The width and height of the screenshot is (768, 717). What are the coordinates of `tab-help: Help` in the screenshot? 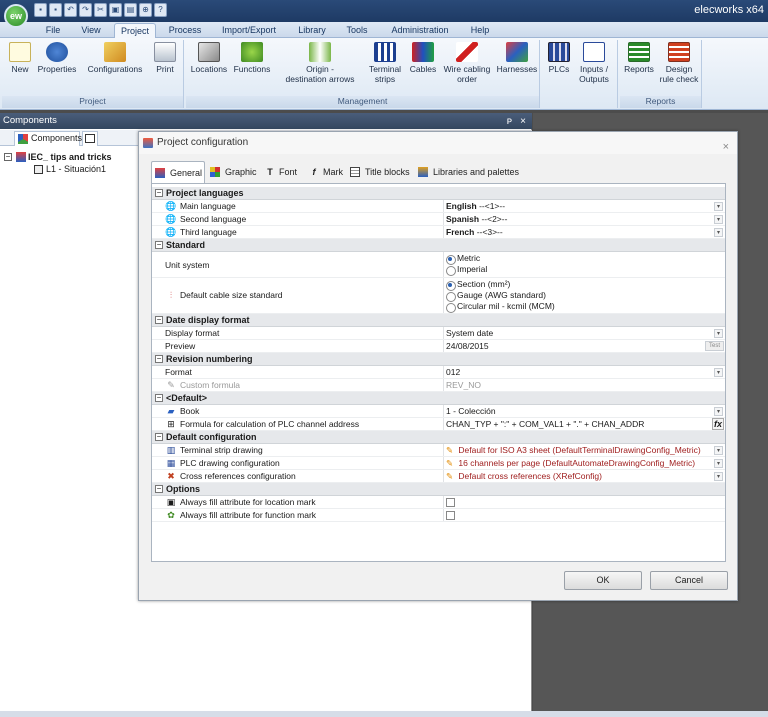 It's located at (480, 30).